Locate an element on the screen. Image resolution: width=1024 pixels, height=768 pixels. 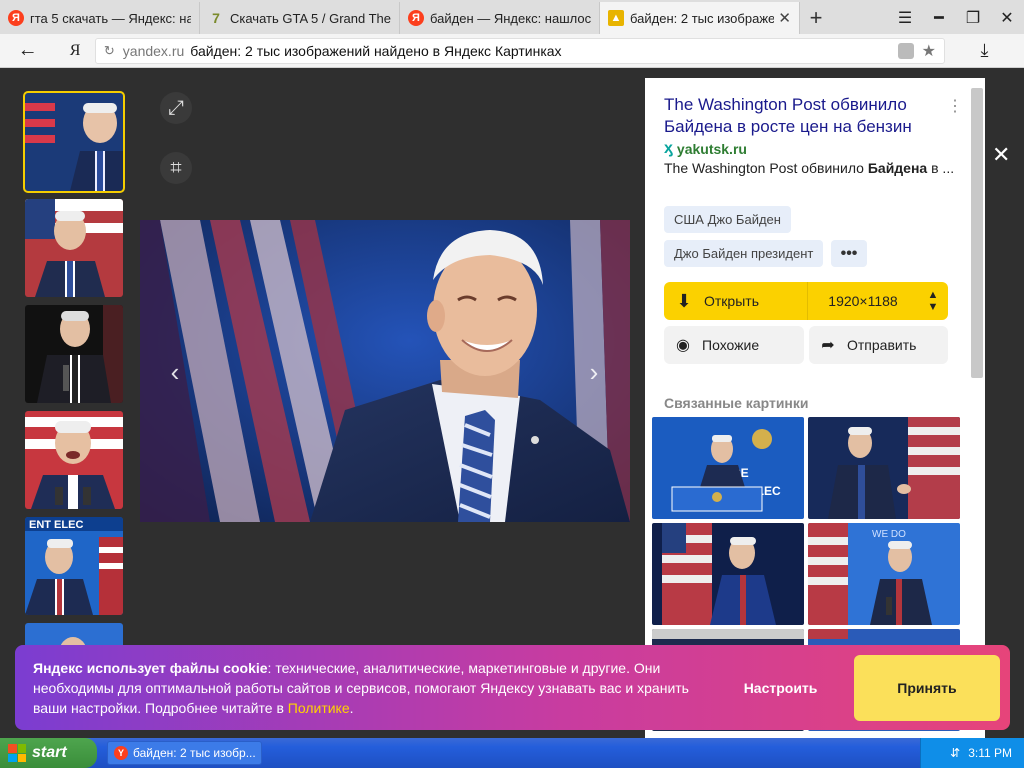
new-tab-button: + is located at coordinates (816, 18).